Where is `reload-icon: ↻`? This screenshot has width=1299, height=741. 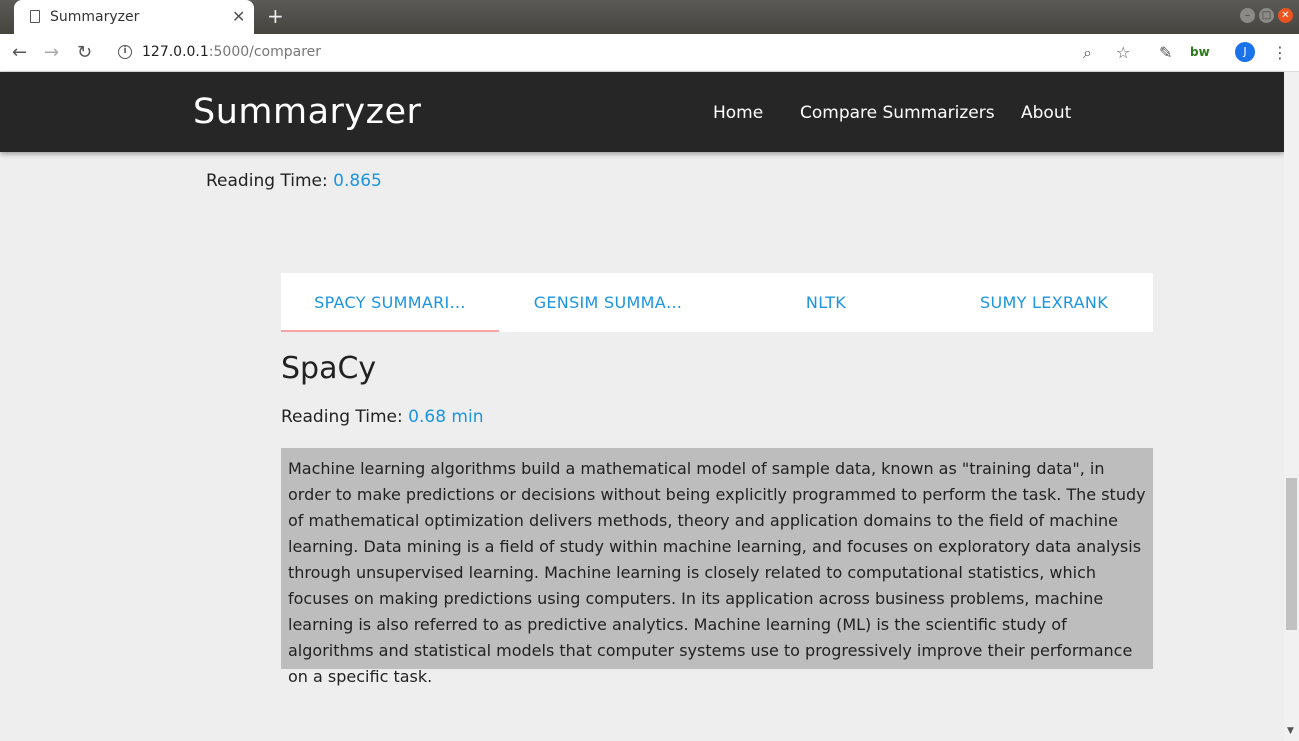
reload-icon: ↻ is located at coordinates (84, 52).